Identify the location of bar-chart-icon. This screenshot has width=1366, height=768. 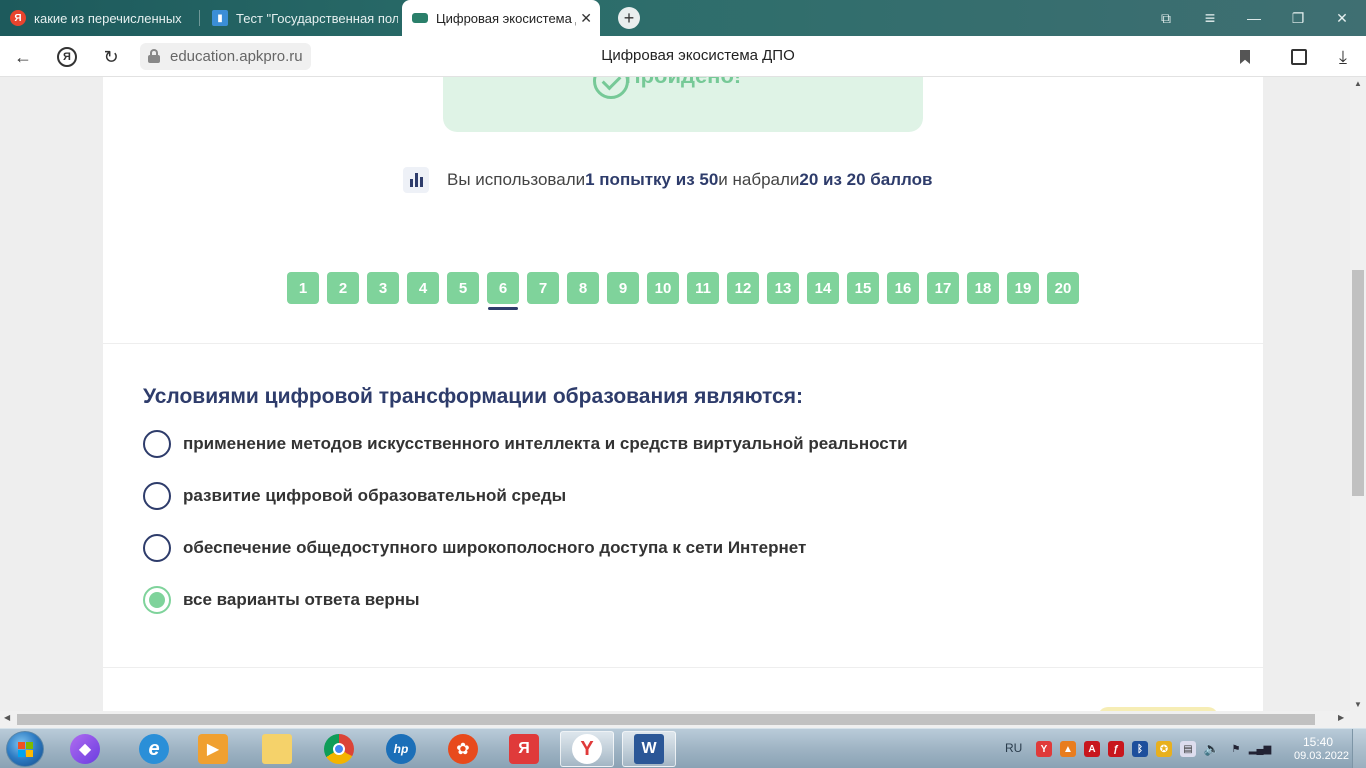
(416, 180).